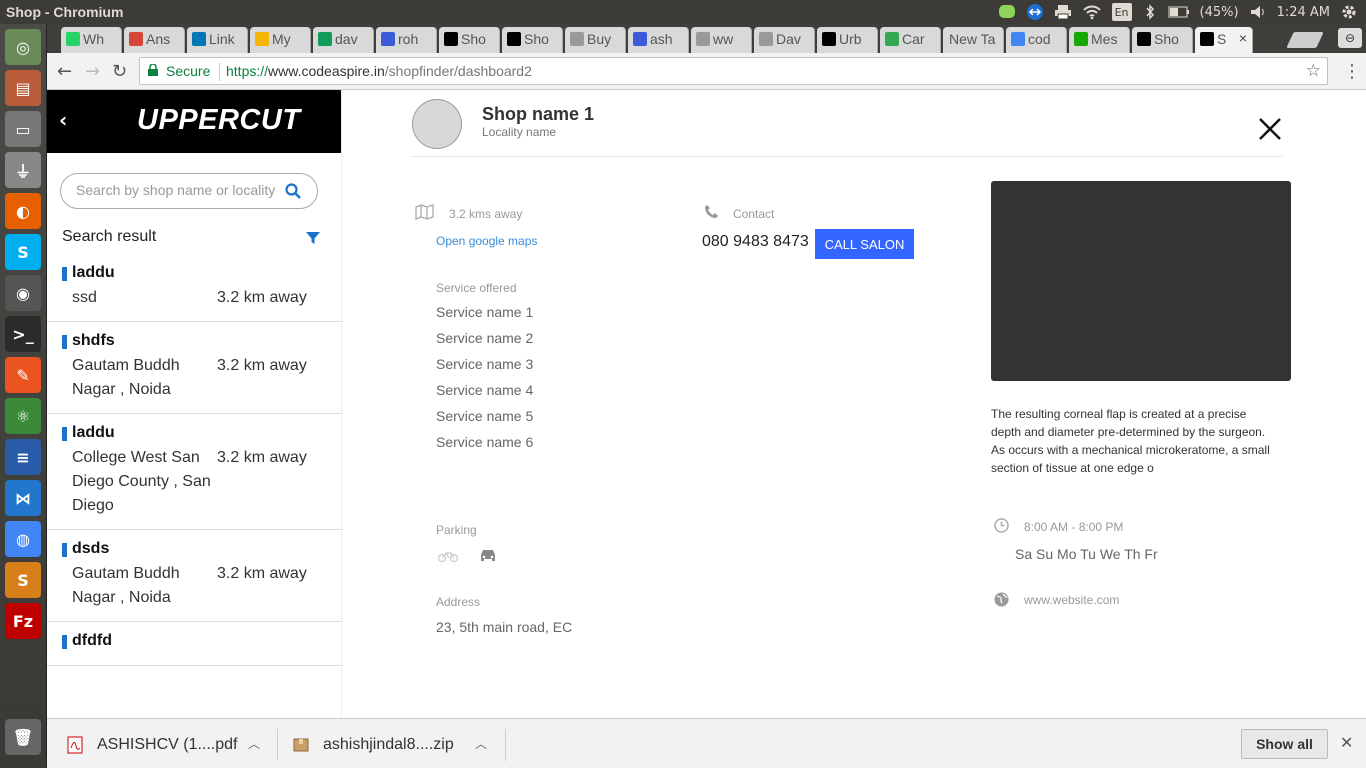  I want to click on usb-drive-icon: ⏚, so click(23, 170).